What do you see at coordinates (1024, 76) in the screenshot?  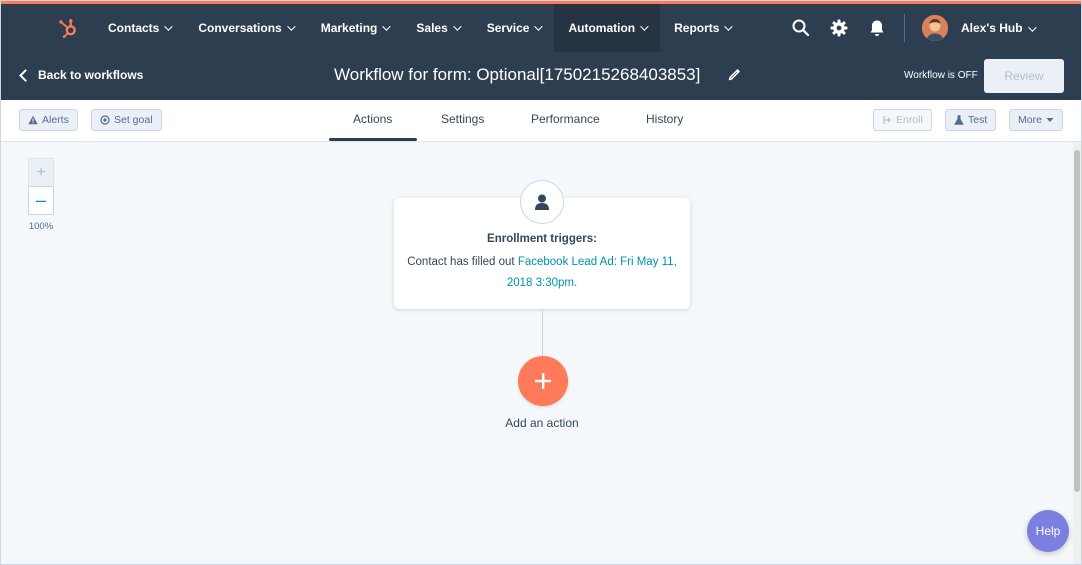 I see `review-button: Review` at bounding box center [1024, 76].